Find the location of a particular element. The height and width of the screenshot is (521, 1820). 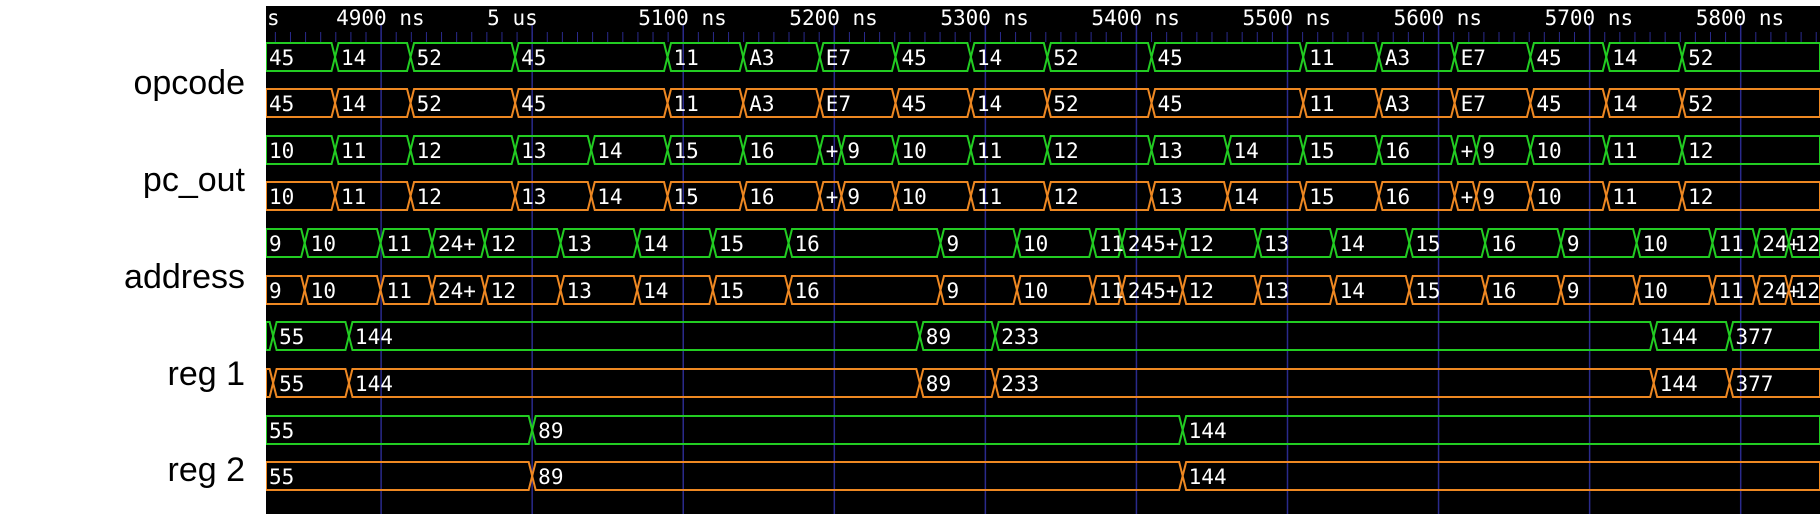

time-tick-label: 5400 ns is located at coordinates (1135, 18).